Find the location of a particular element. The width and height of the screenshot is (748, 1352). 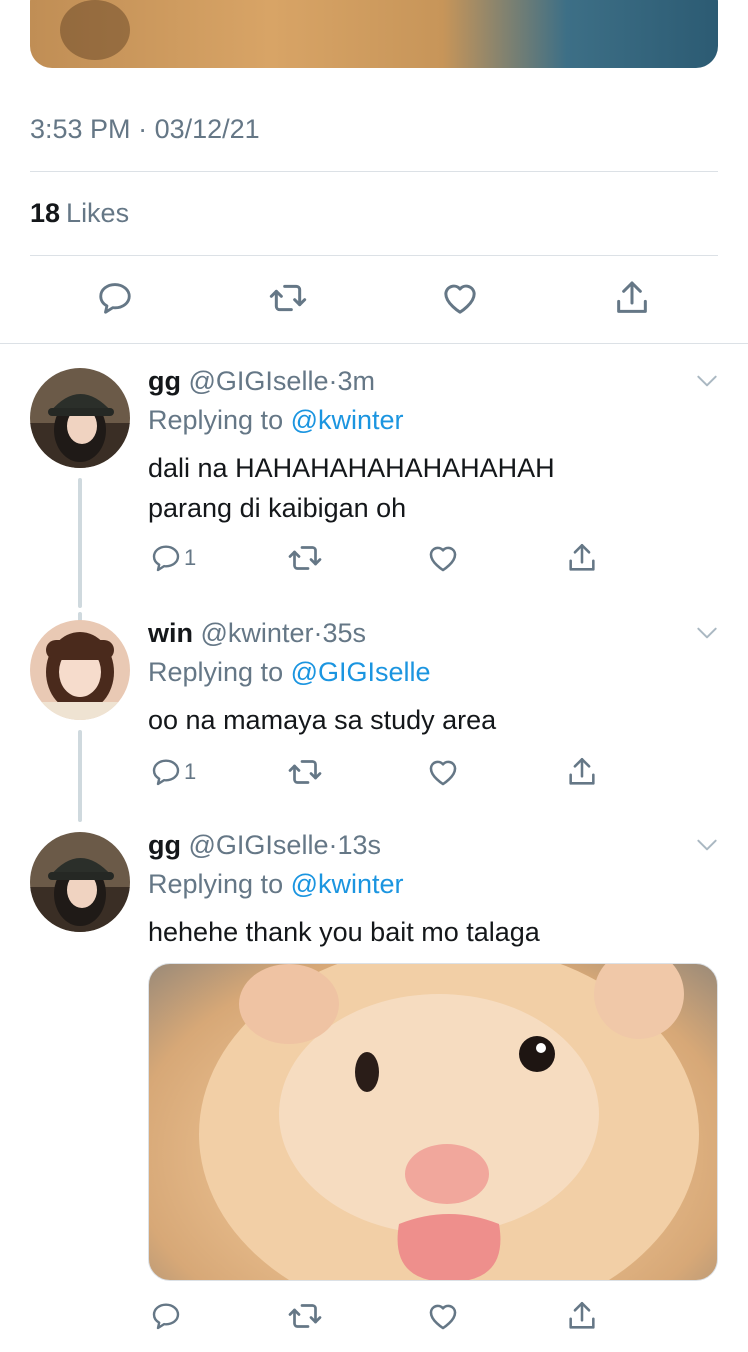

reply-action-bar is located at coordinates (374, 1318).